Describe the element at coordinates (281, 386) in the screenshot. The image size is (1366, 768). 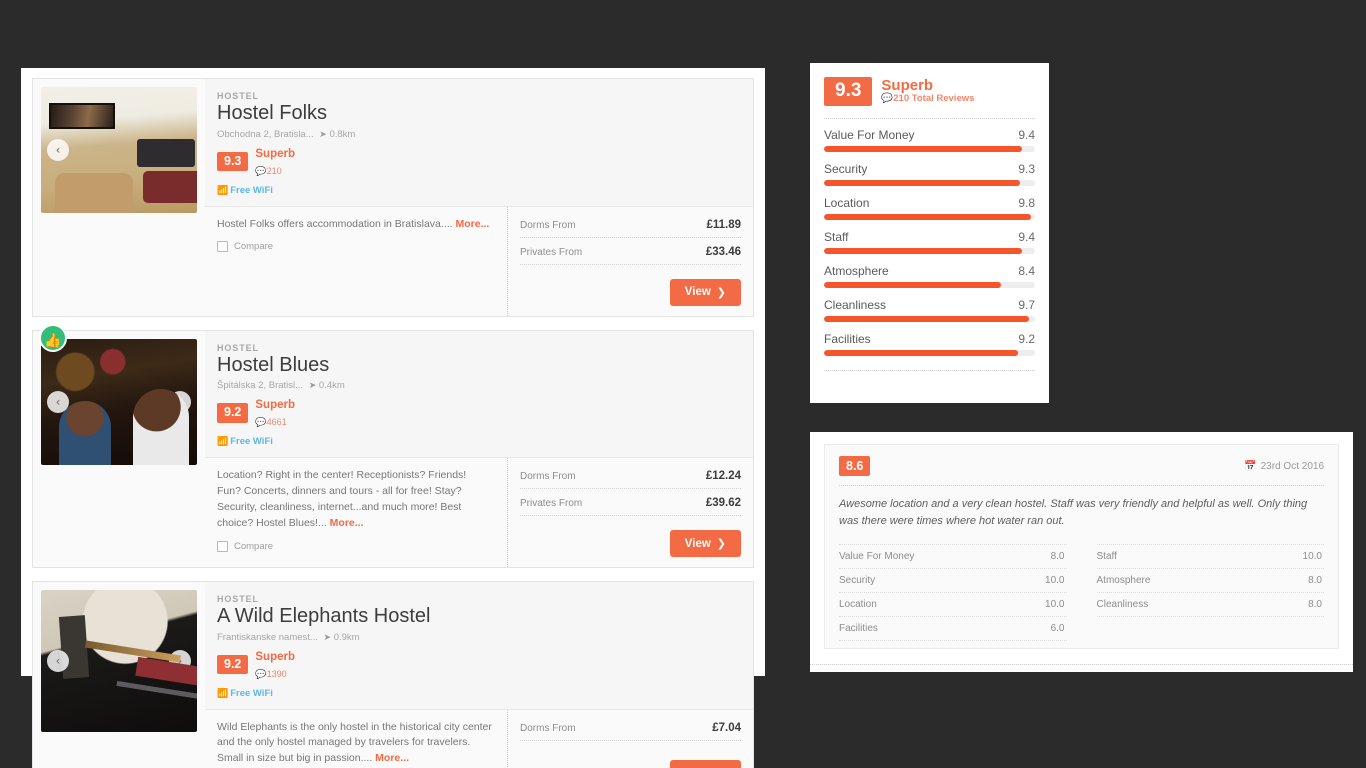
I see `hostel-address: Špitálska 2, Bratisl... ➤ 0.4km` at that location.